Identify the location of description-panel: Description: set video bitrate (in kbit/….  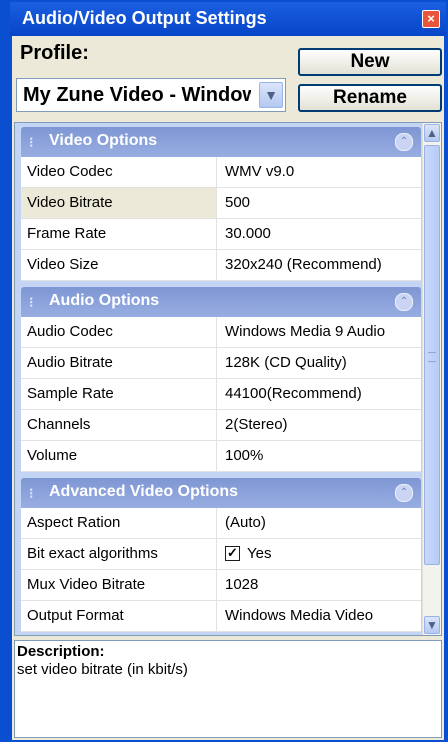
(228, 689).